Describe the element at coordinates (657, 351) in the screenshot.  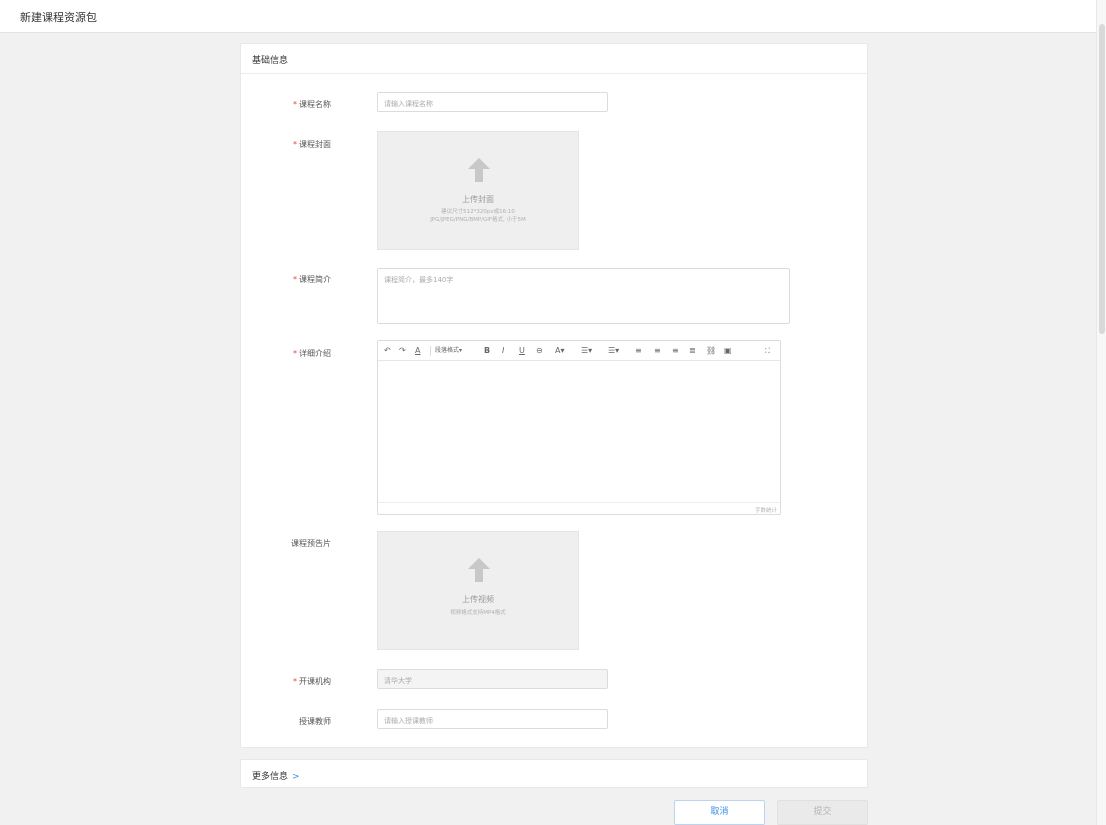
I see `align-center-icon: ≡` at that location.